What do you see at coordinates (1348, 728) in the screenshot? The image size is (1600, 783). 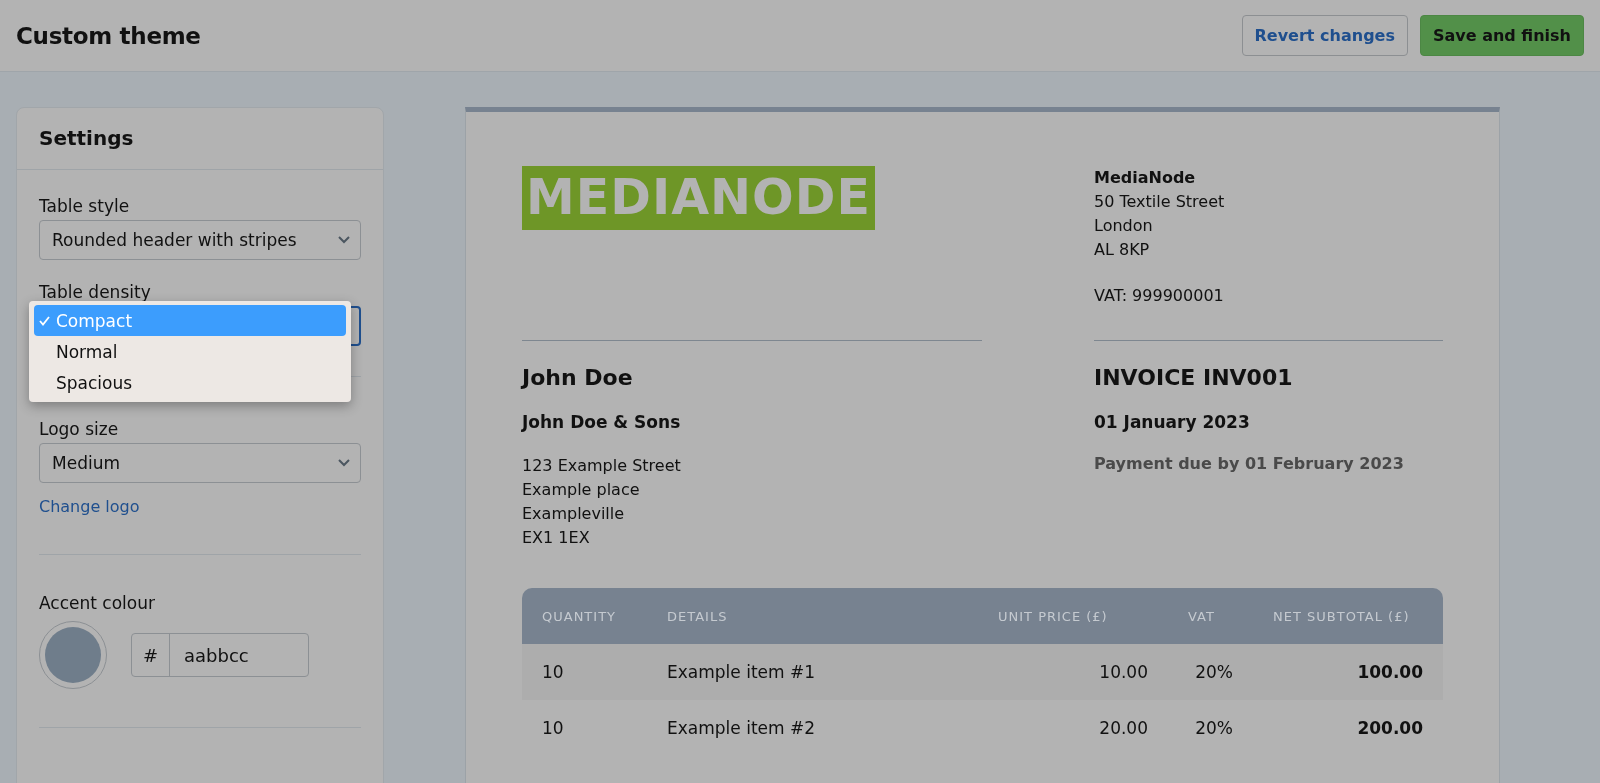 I see `table-cell: 200.00` at bounding box center [1348, 728].